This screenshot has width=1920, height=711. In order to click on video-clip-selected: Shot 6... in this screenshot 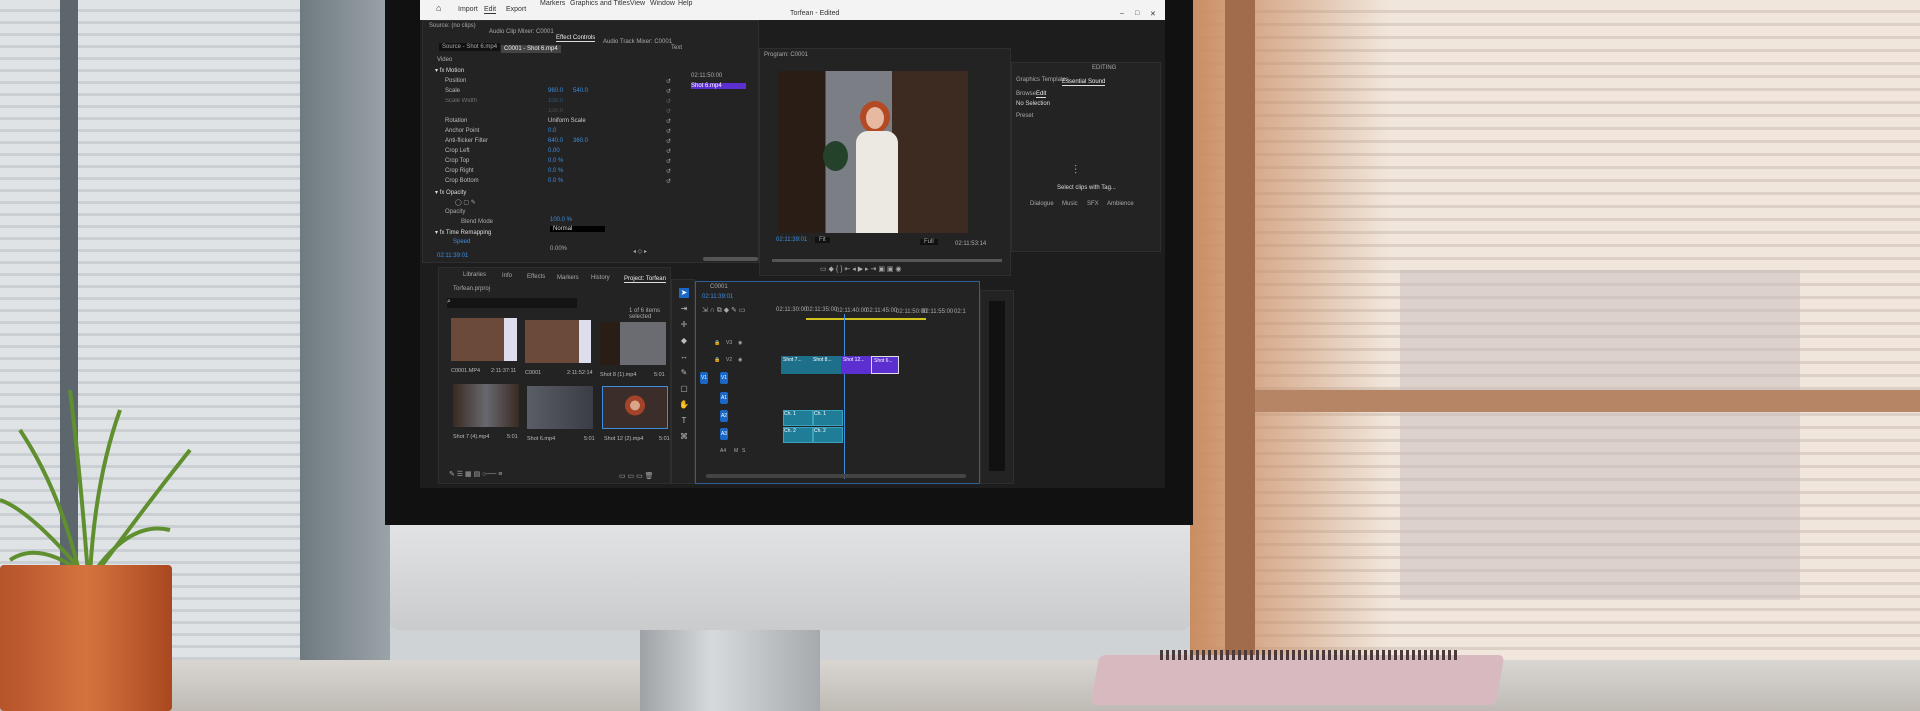, I will do `click(885, 365)`.